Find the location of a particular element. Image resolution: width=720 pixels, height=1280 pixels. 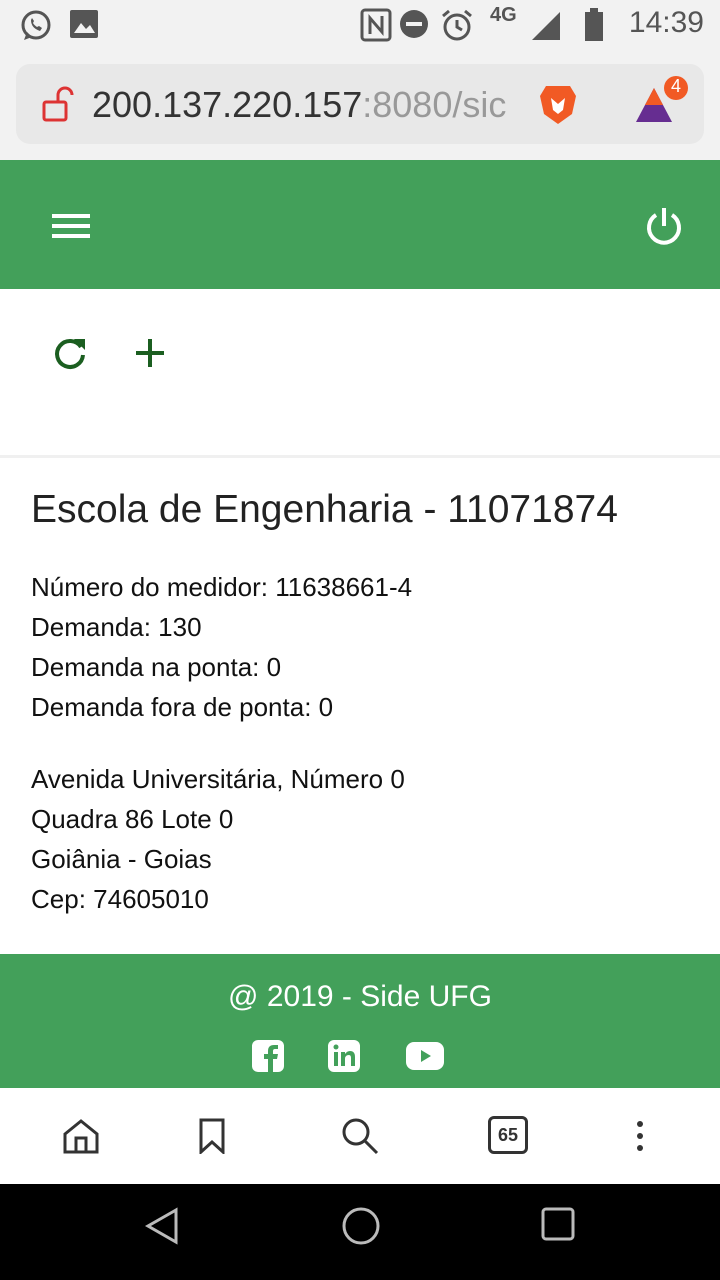

more-icon is located at coordinates (640, 1138).